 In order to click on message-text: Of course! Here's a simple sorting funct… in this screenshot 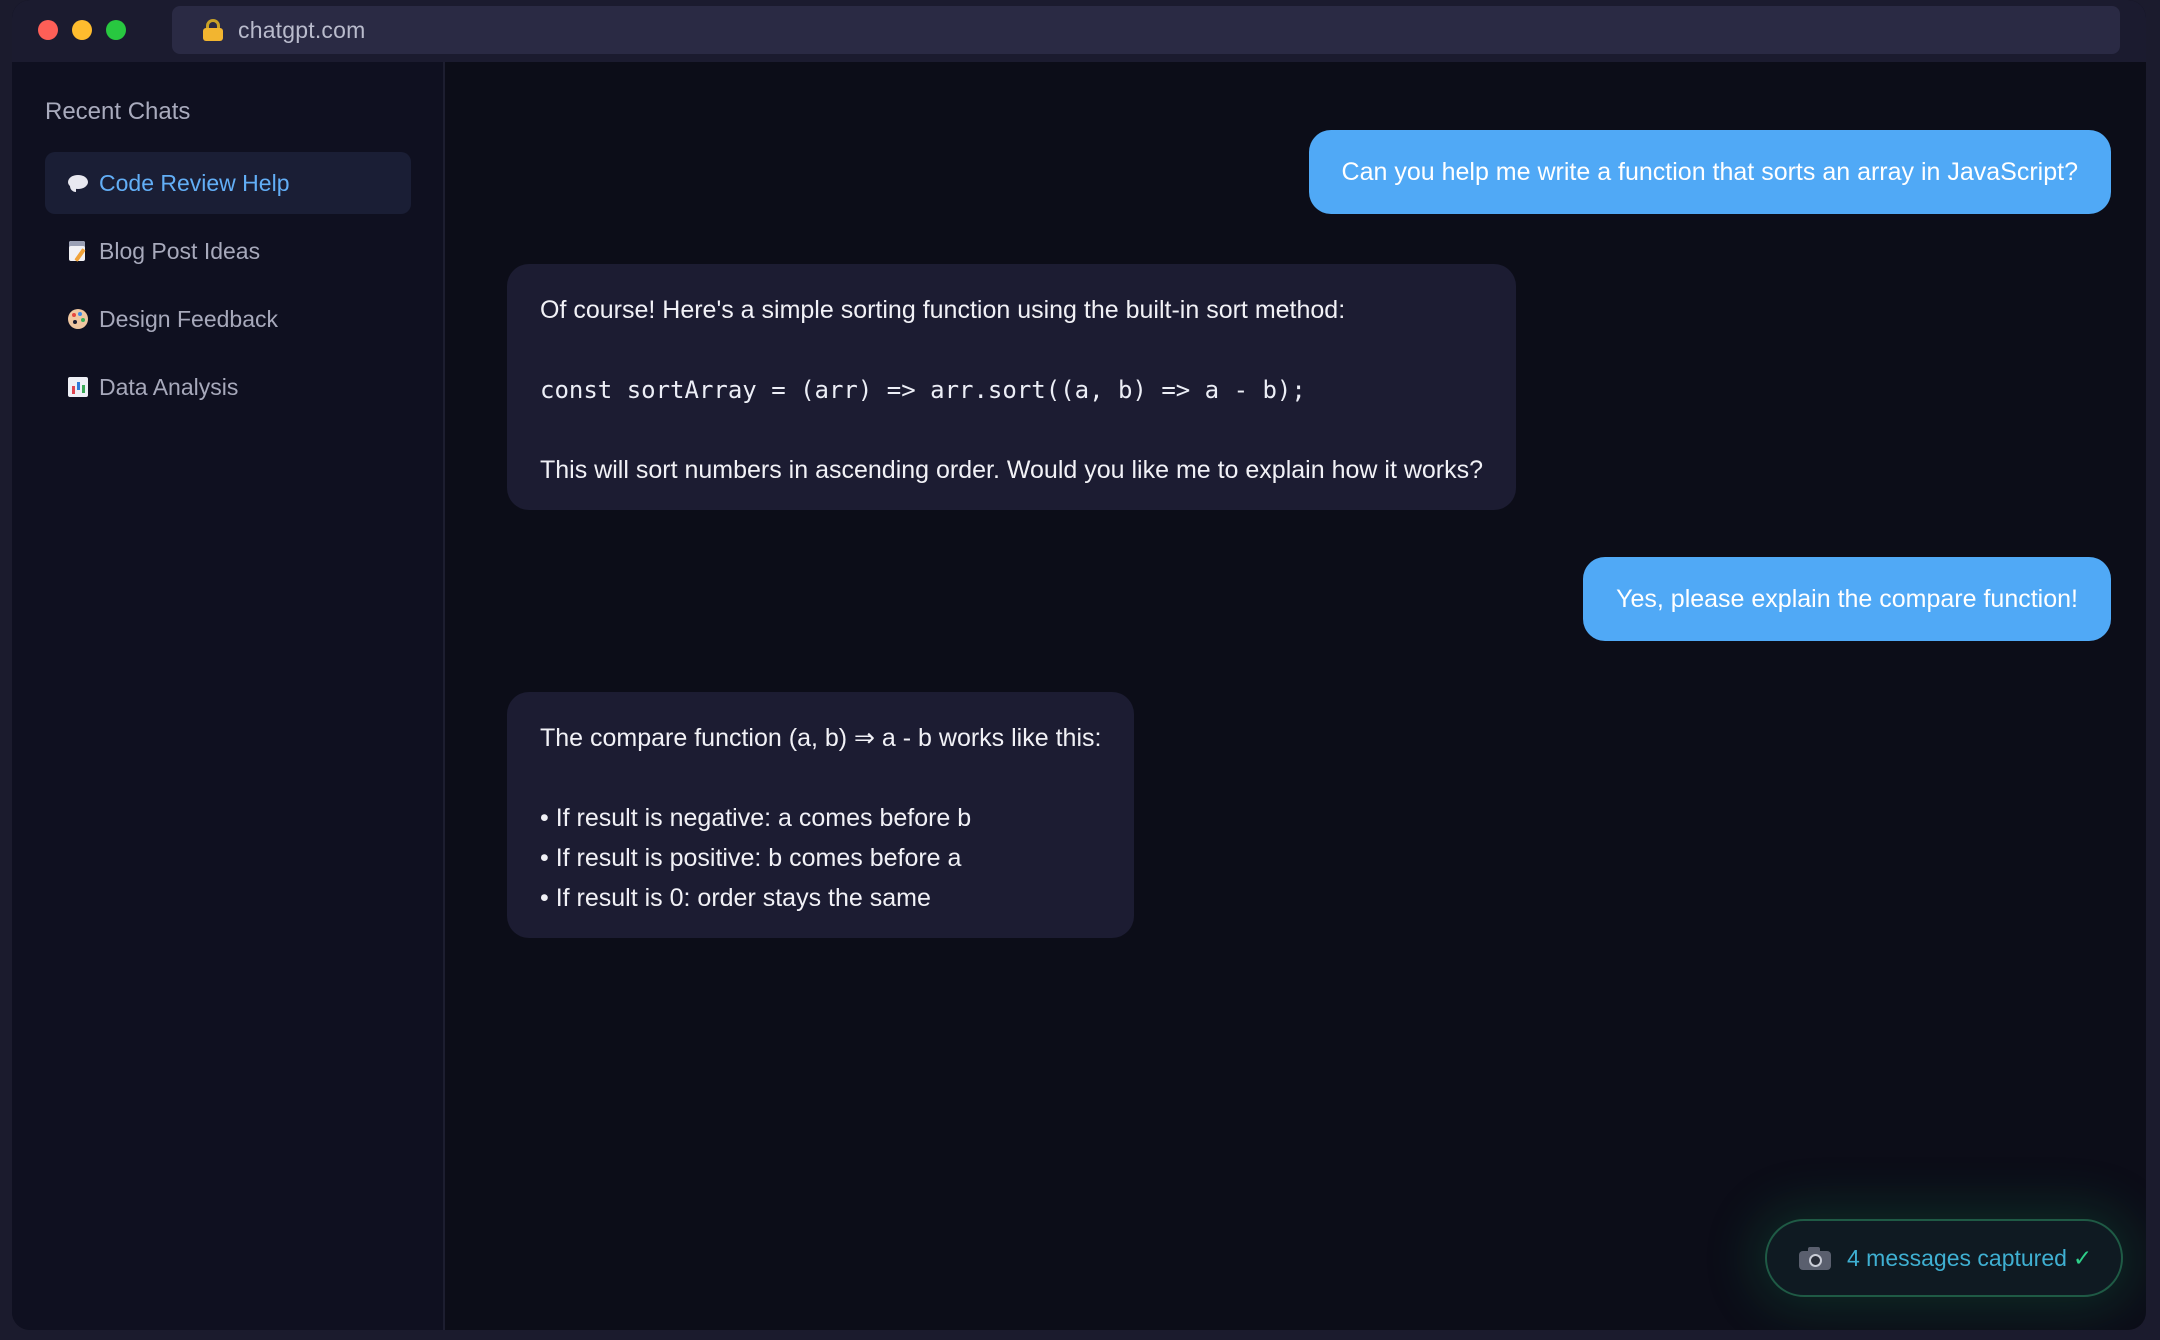, I will do `click(943, 310)`.